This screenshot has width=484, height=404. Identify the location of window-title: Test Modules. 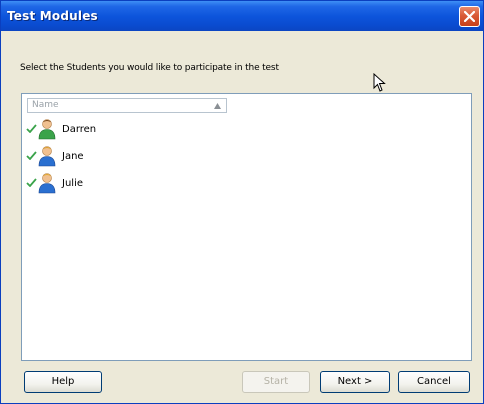
(52, 16).